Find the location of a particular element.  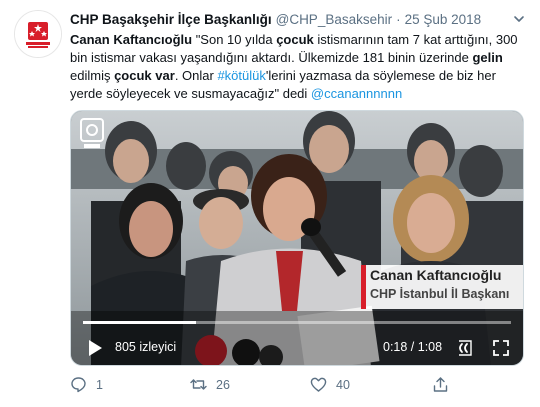

reply-count: 1 is located at coordinates (99, 385).